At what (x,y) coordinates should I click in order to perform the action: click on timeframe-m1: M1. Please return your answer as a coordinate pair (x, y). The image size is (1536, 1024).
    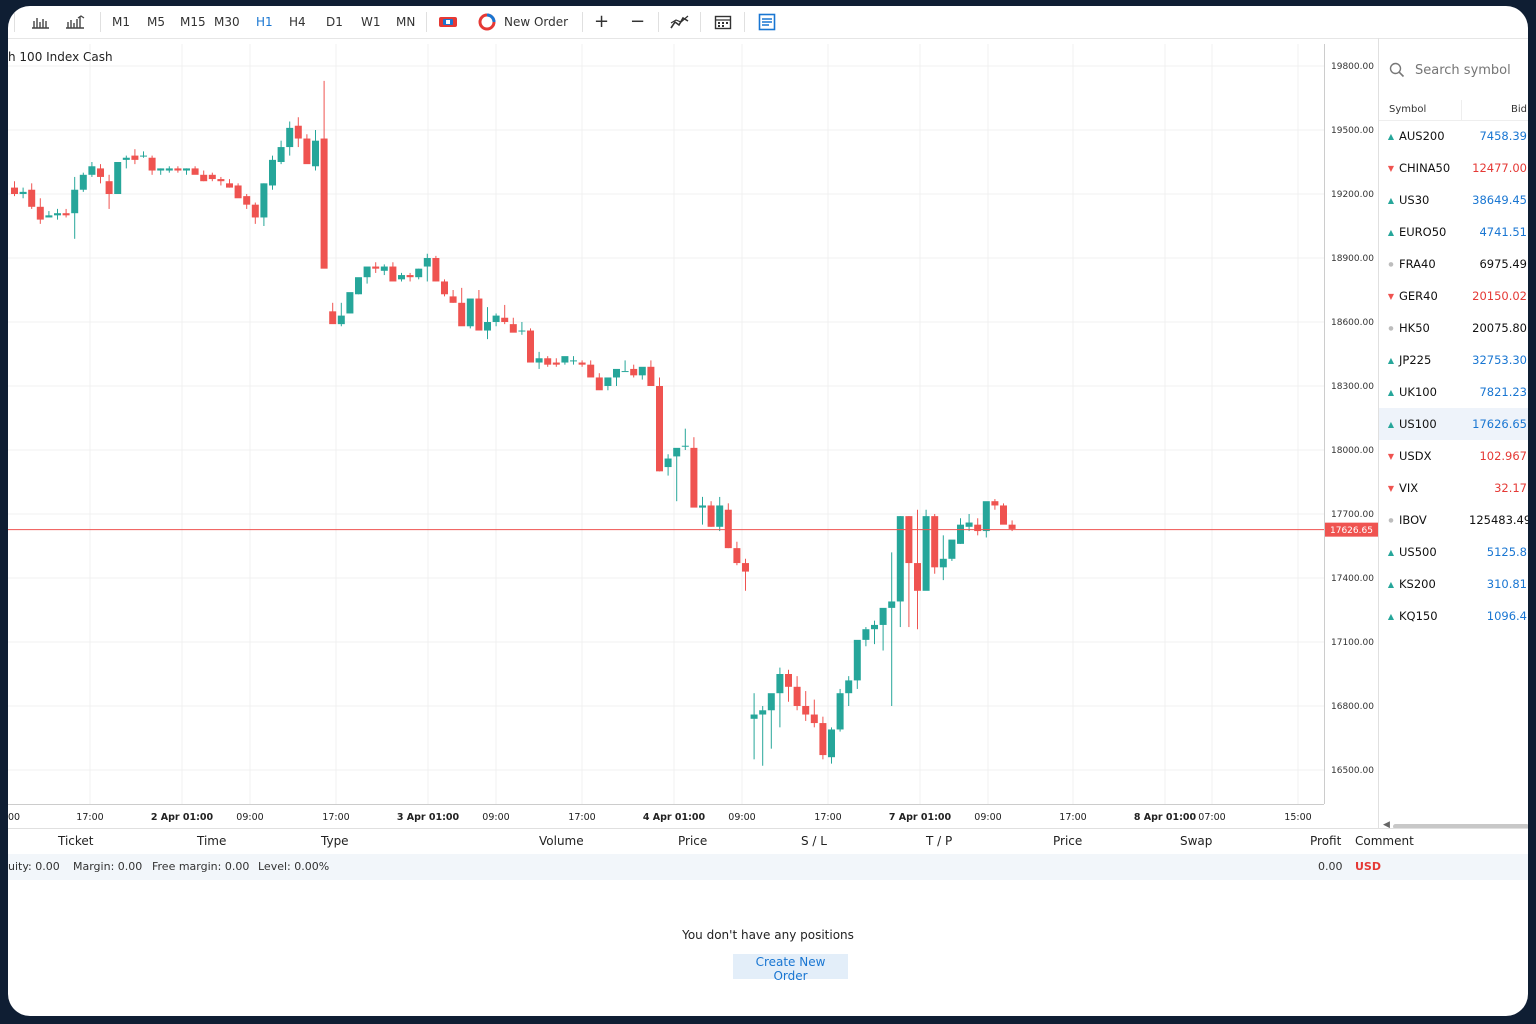
    Looking at the image, I should click on (121, 22).